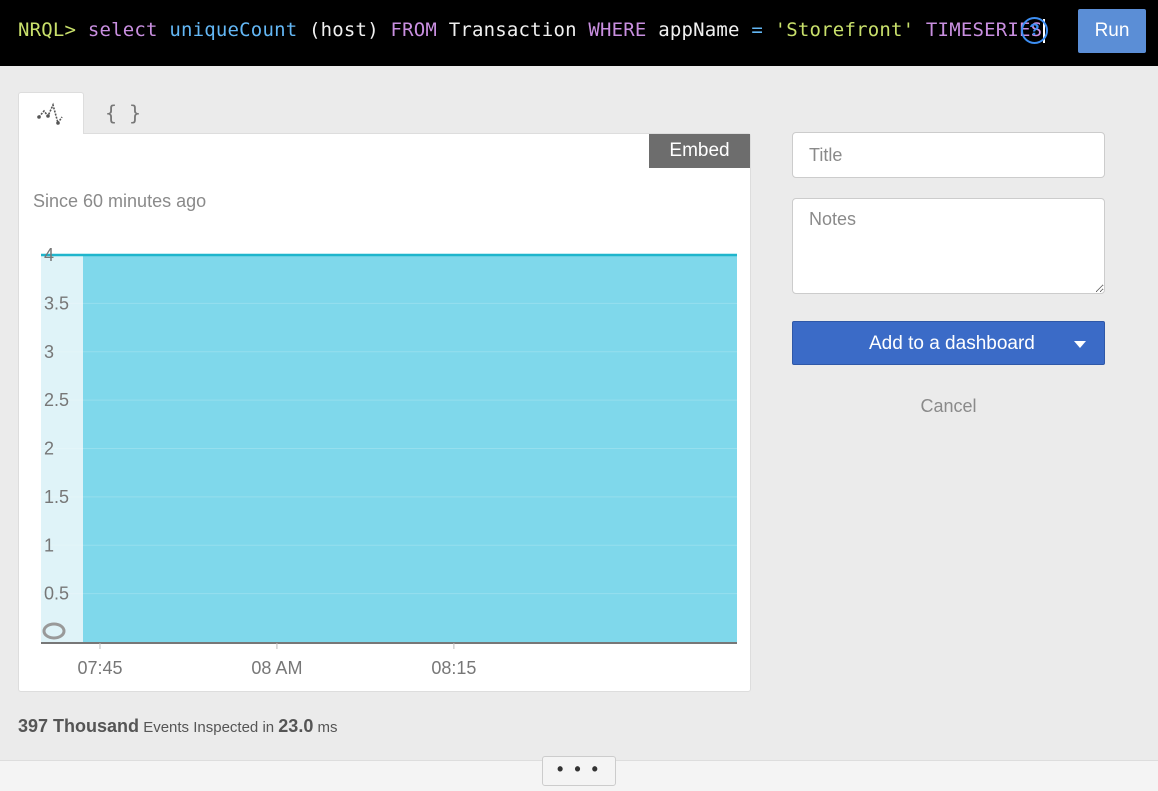 The height and width of the screenshot is (791, 1158). Describe the element at coordinates (952, 343) in the screenshot. I see `add-to-dashboard-label: Add to a dashboard` at that location.